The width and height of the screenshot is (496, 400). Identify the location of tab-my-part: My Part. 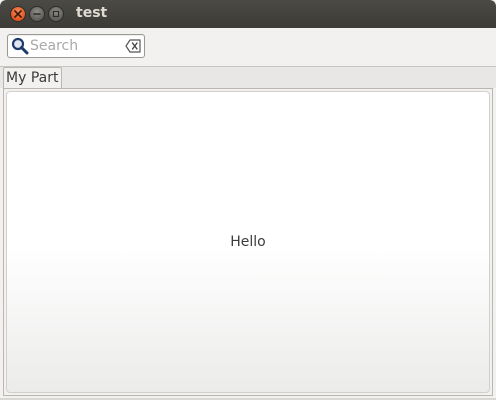
(33, 78).